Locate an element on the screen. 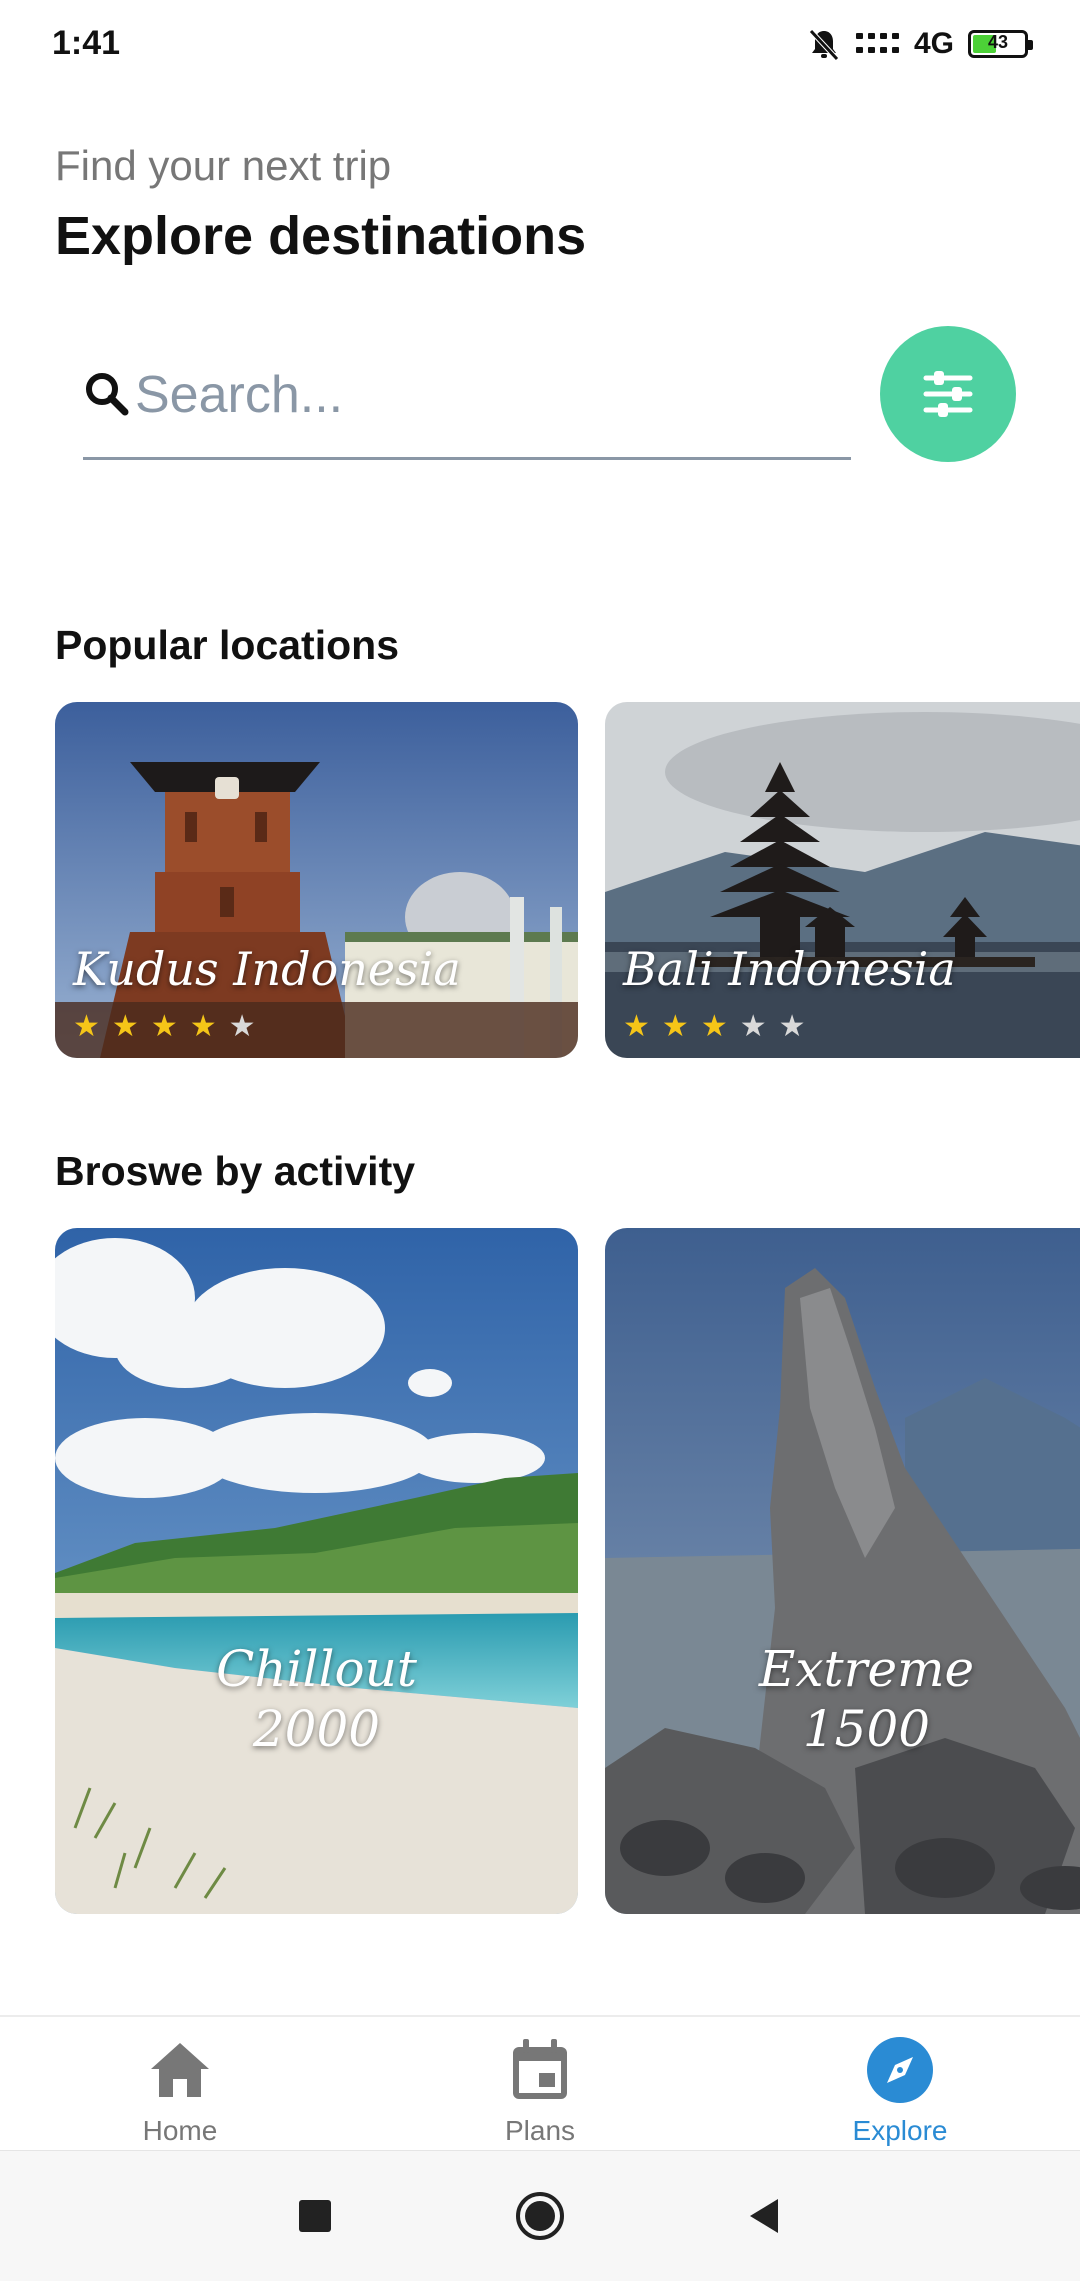 The height and width of the screenshot is (2281, 1080). rock-photo is located at coordinates (842, 1571).